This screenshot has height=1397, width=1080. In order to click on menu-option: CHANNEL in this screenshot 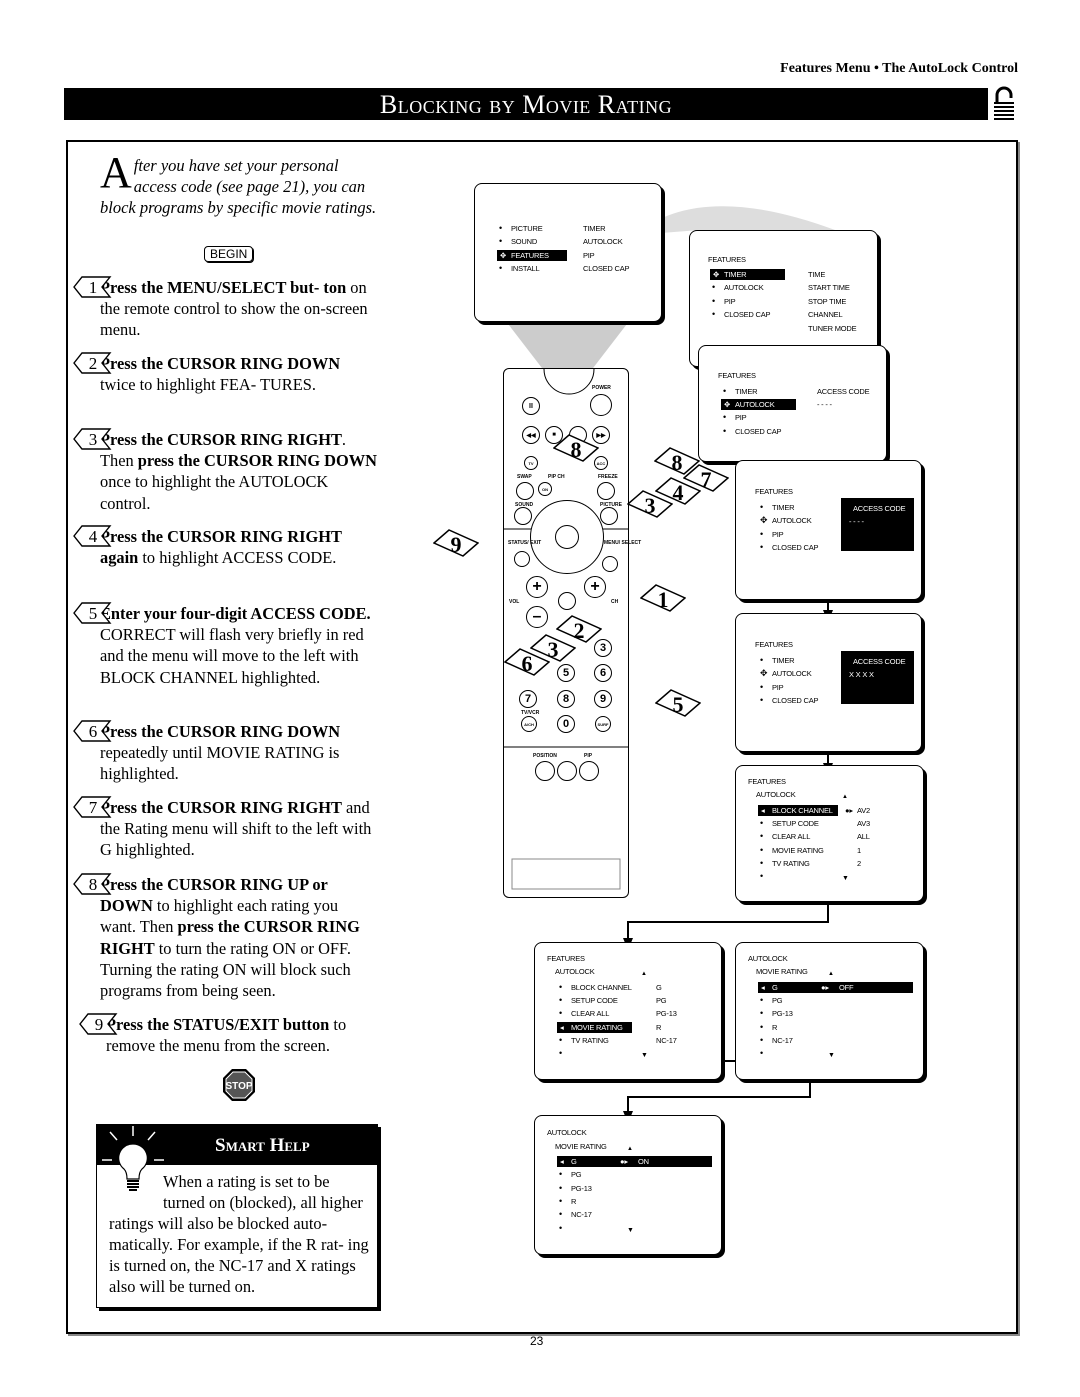, I will do `click(825, 315)`.